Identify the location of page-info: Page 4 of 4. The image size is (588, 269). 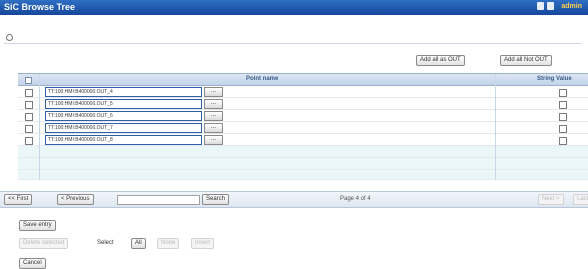
(355, 199).